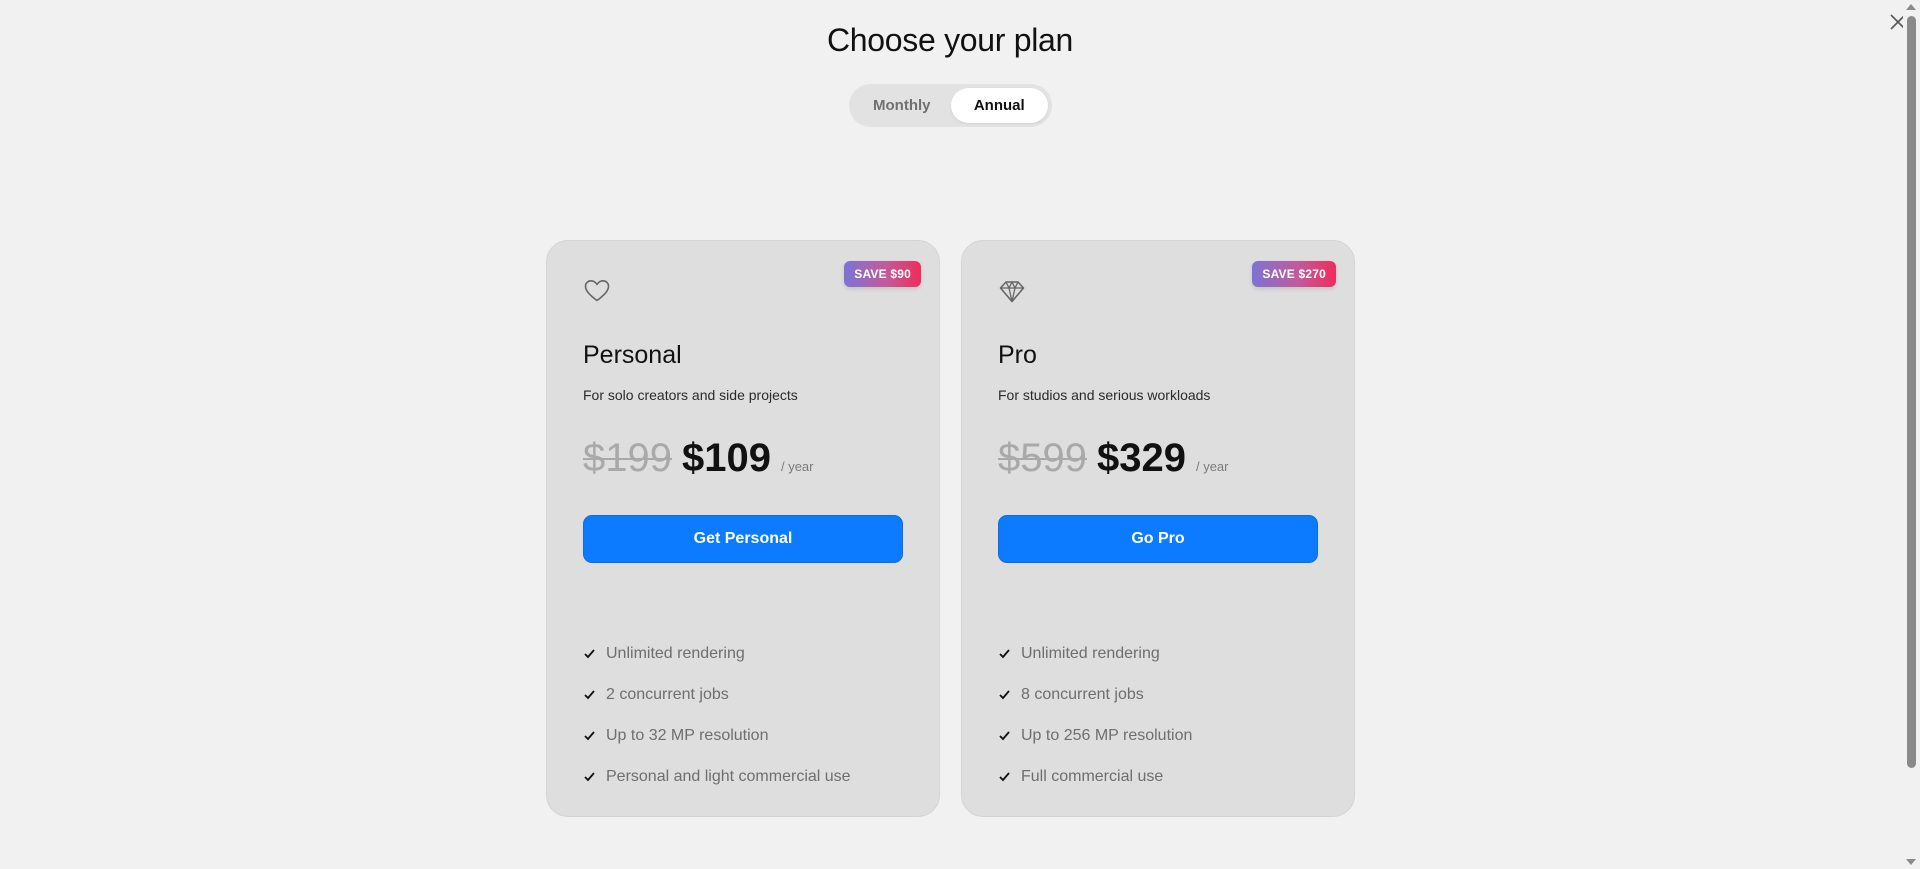  I want to click on feature-item: 8 concurrent jobs, so click(1095, 694).